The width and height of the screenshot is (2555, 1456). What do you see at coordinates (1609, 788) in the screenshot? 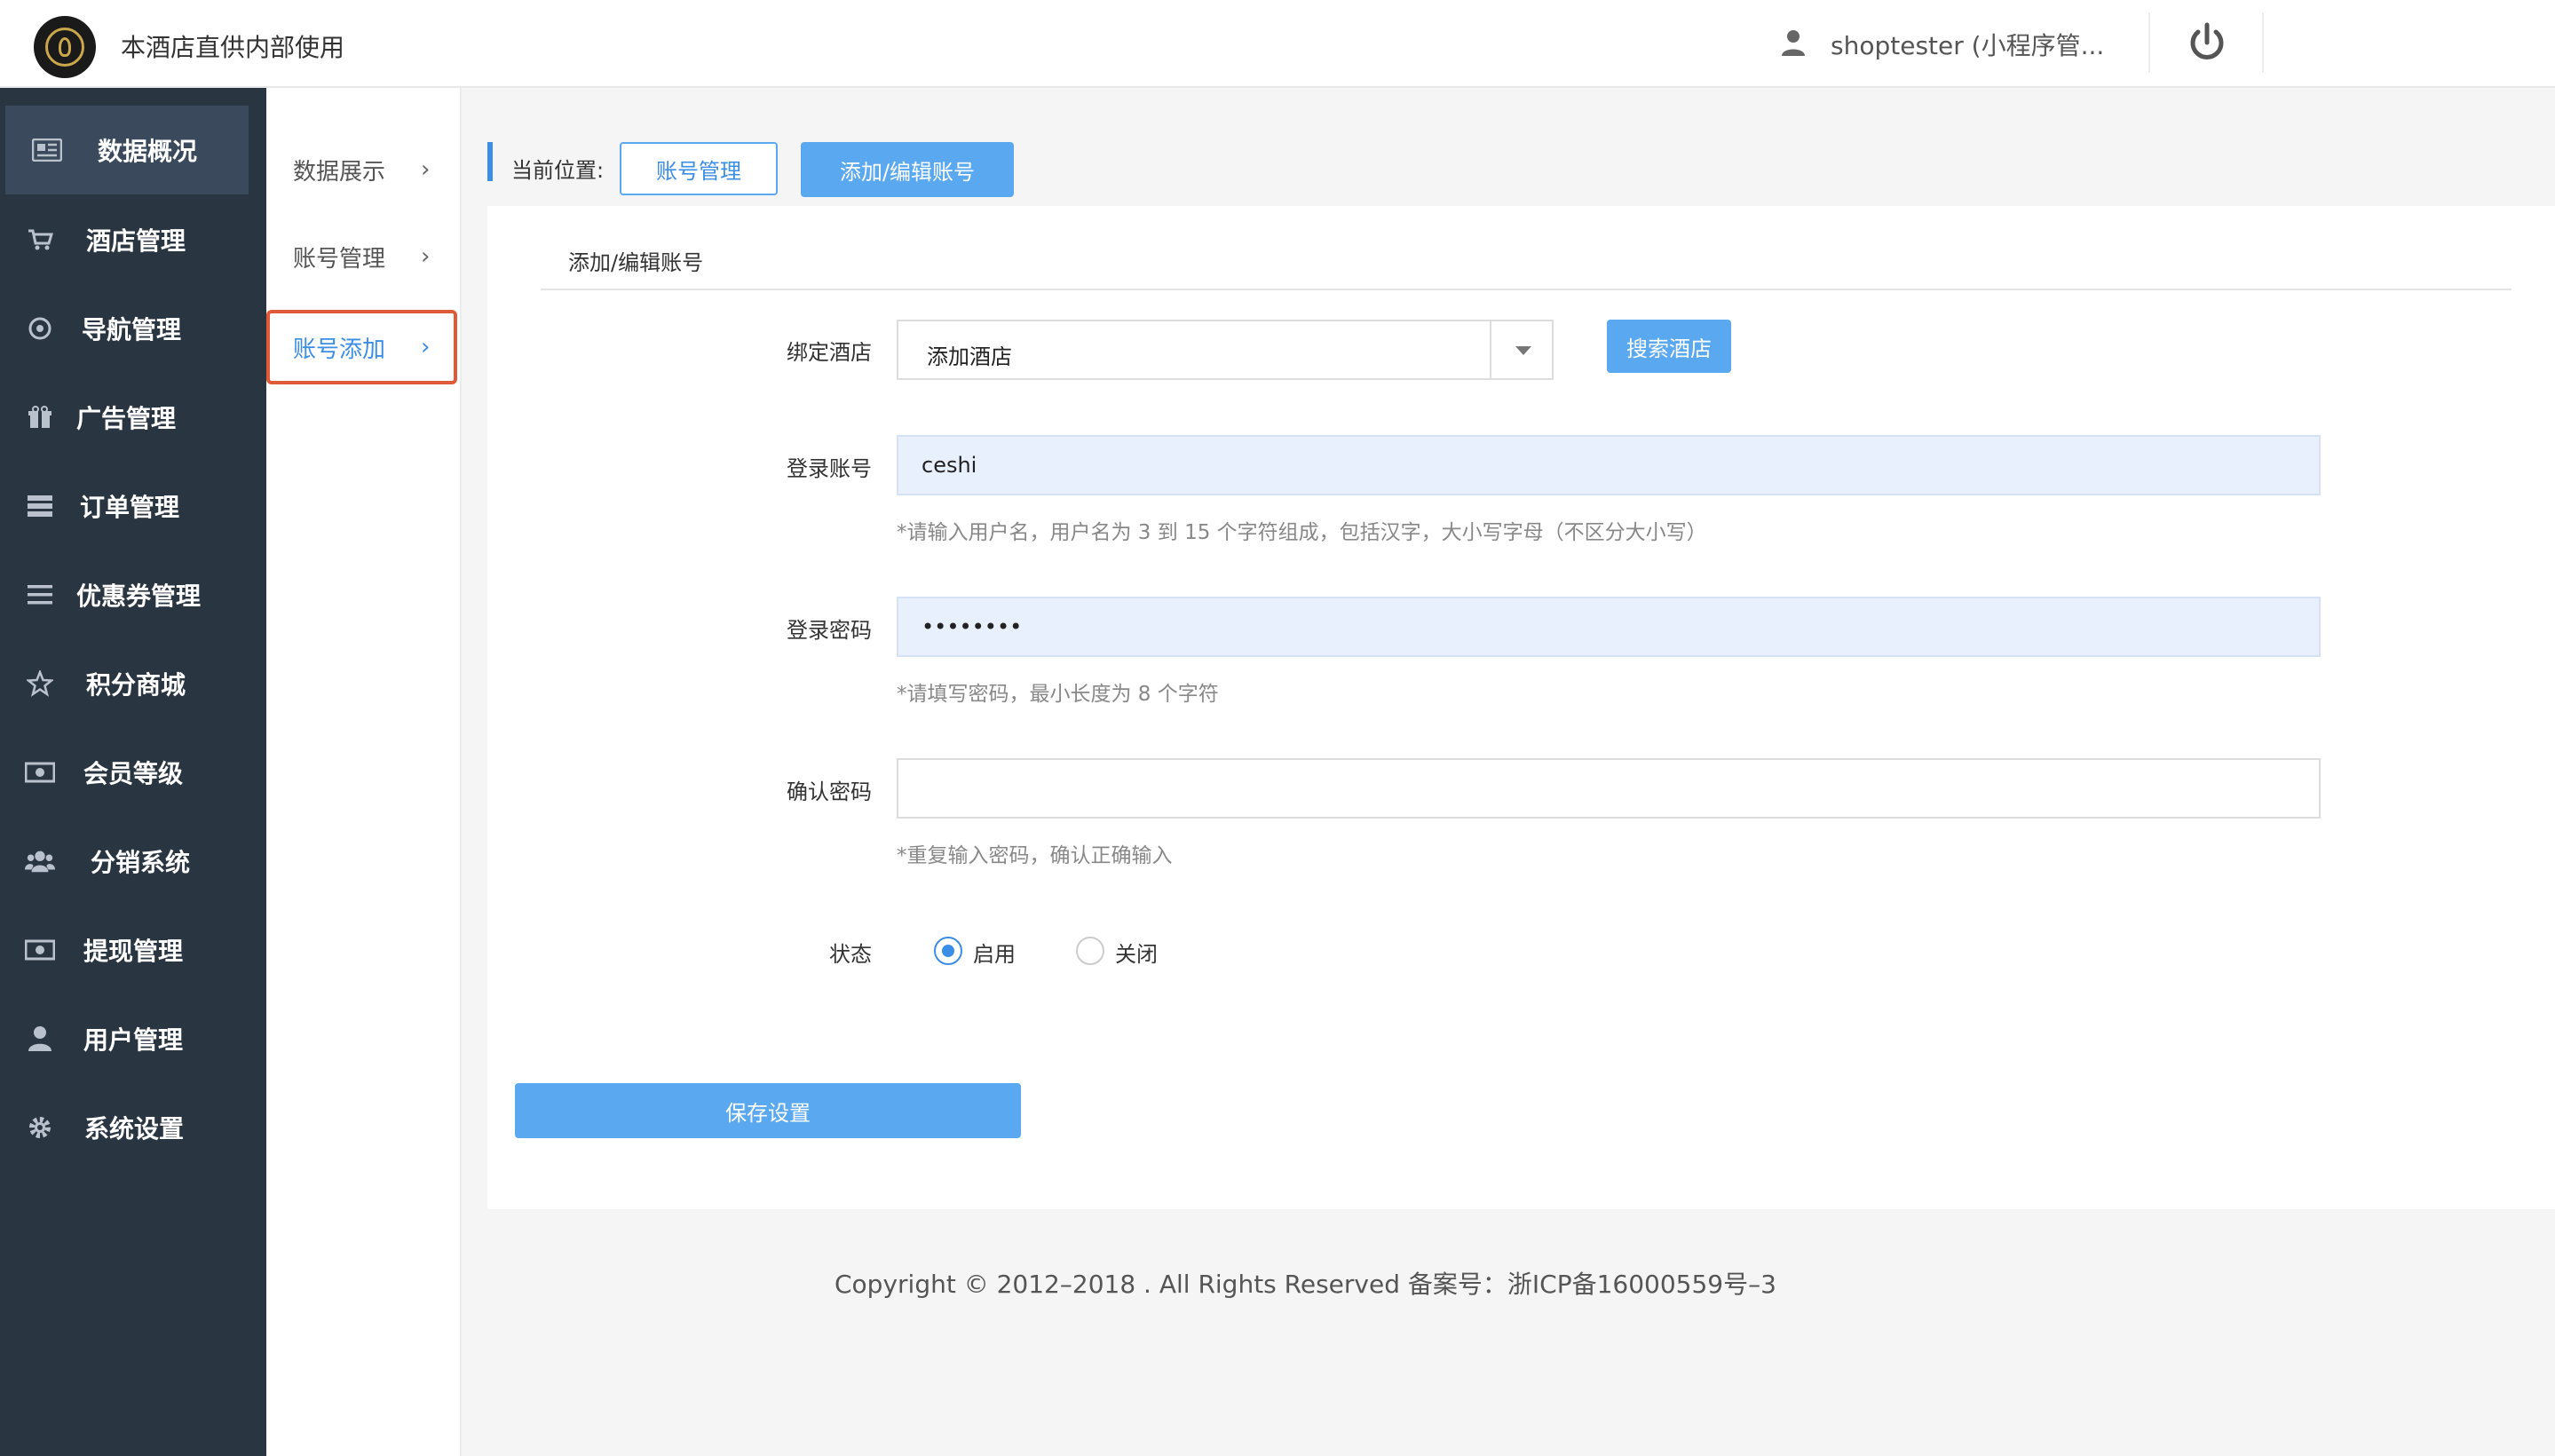
I see `confirm-password-input` at bounding box center [1609, 788].